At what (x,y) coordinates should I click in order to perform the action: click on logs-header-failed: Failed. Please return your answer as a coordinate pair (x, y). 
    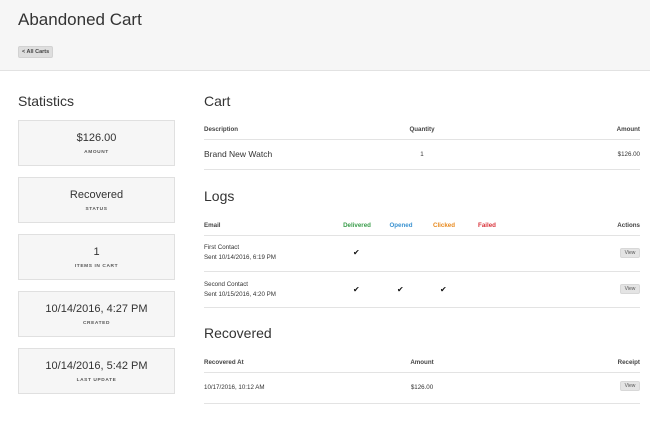
    Looking at the image, I should click on (487, 225).